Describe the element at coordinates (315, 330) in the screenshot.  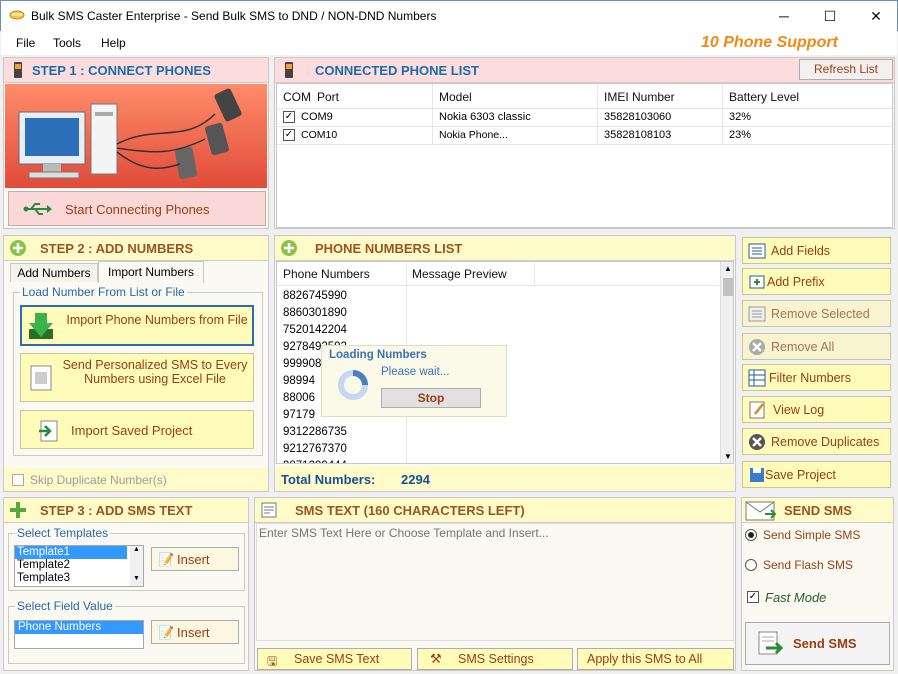
I see `list-item: 7520142204` at that location.